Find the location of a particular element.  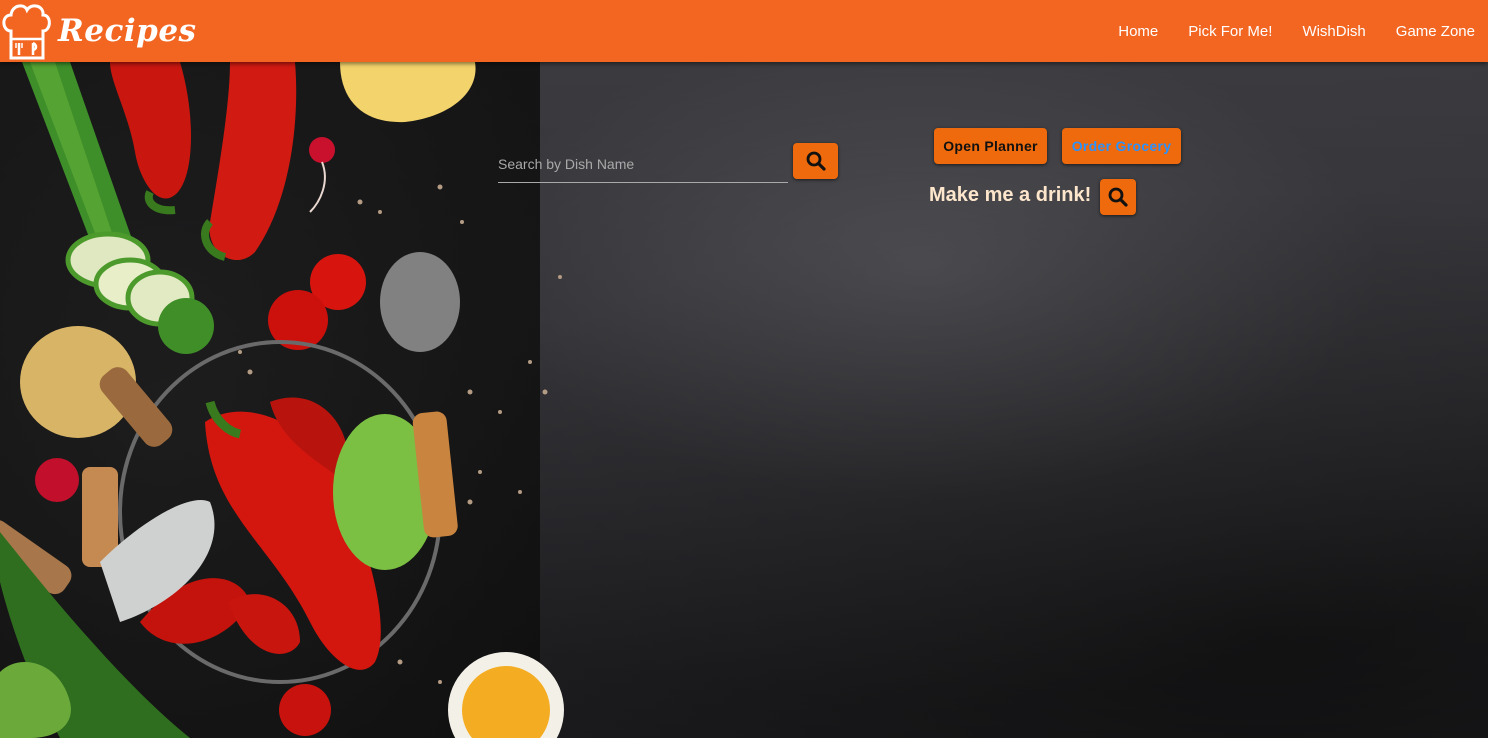

nav-home: Home is located at coordinates (1138, 31).